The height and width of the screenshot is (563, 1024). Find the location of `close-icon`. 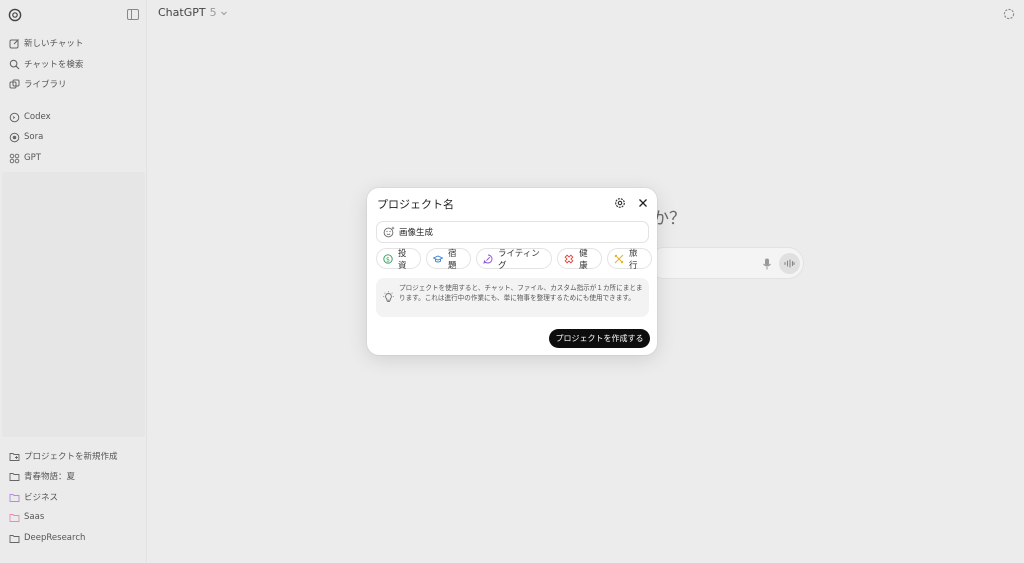

close-icon is located at coordinates (643, 203).